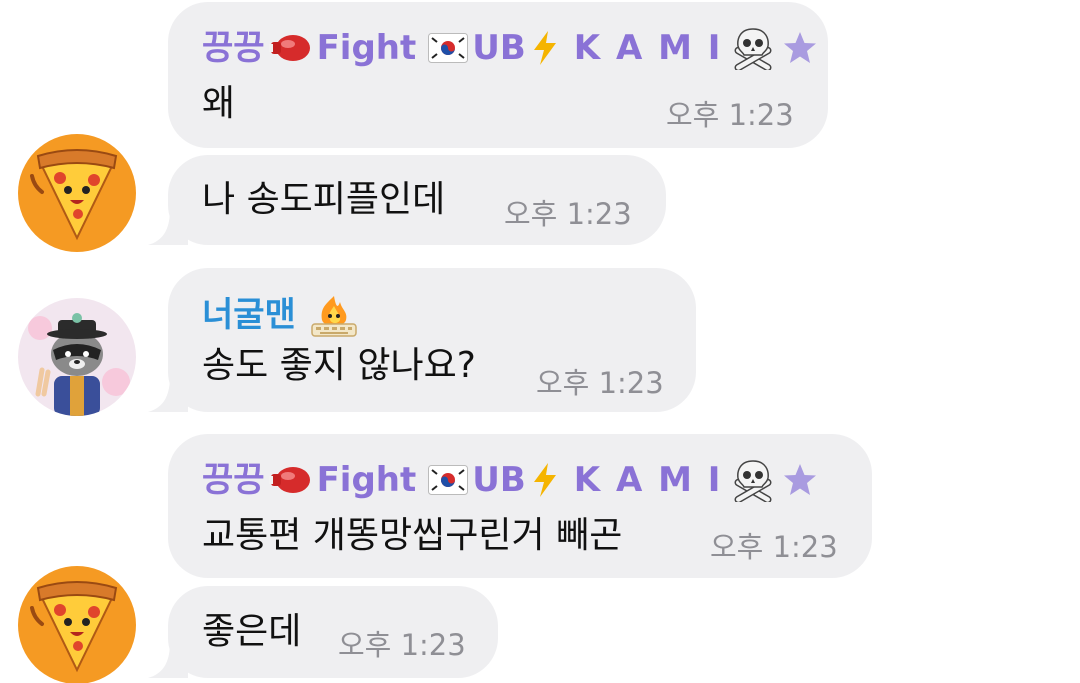 The height and width of the screenshot is (683, 1080). I want to click on message-text: 송도 좋지 않나요?, so click(339, 365).